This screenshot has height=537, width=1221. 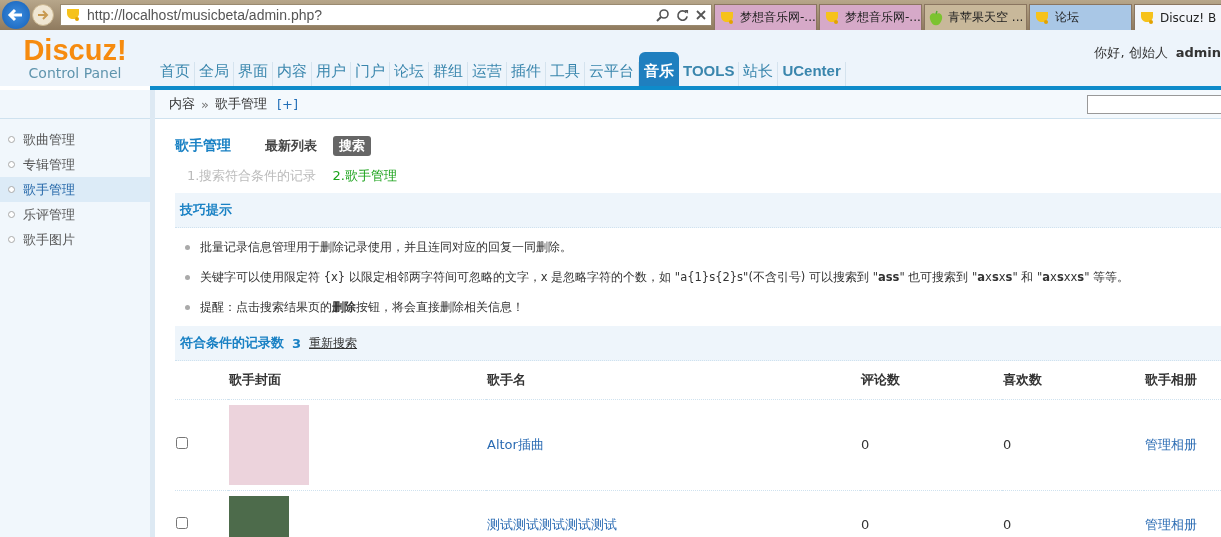 What do you see at coordinates (1022, 379) in the screenshot?
I see `column-header: 喜欢数` at bounding box center [1022, 379].